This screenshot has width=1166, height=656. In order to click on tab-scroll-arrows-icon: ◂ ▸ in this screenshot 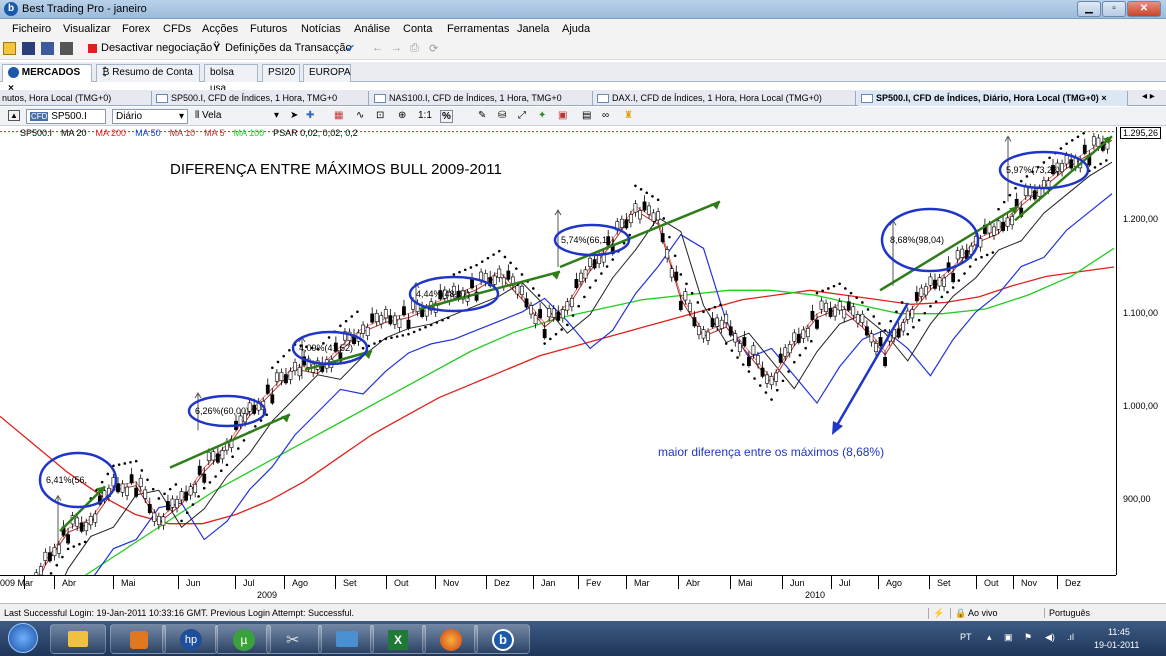, I will do `click(1148, 96)`.